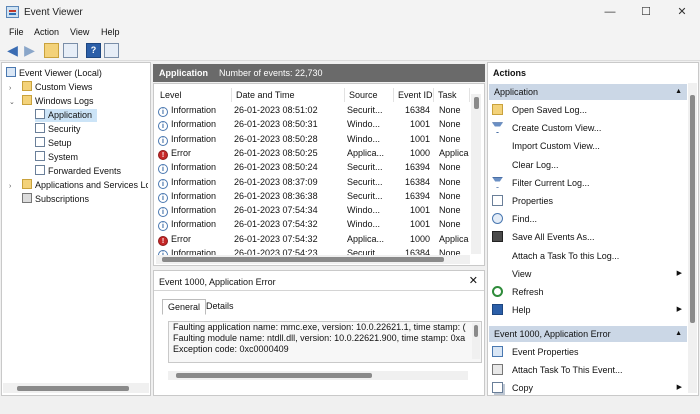  I want to click on forward-arrow-icon: ▶, so click(29, 50).